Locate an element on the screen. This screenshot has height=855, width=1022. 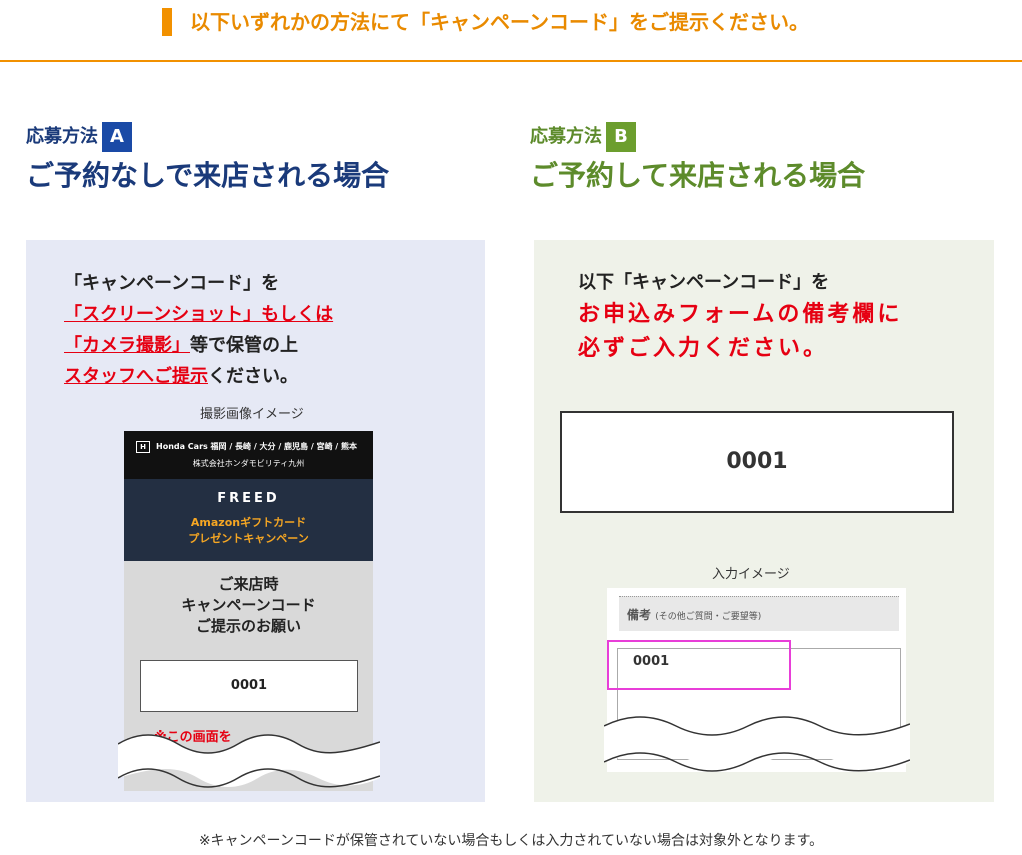
method-a-line3: 「カメラ撮影」等で保管の上 is located at coordinates (198, 345).